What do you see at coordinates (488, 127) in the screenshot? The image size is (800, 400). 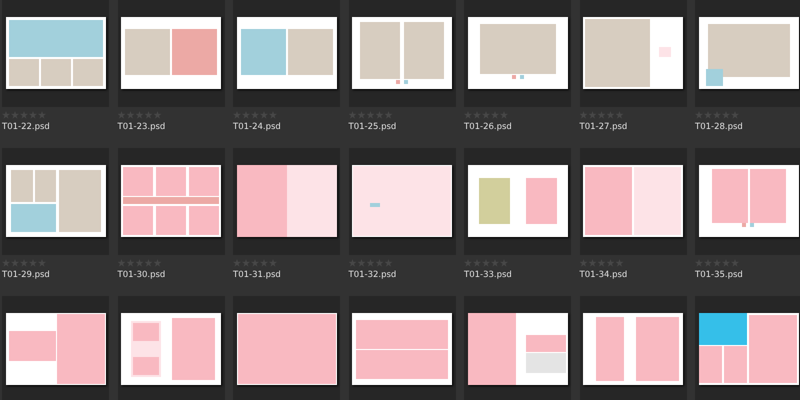 I see `file-name: T01-26.psd` at bounding box center [488, 127].